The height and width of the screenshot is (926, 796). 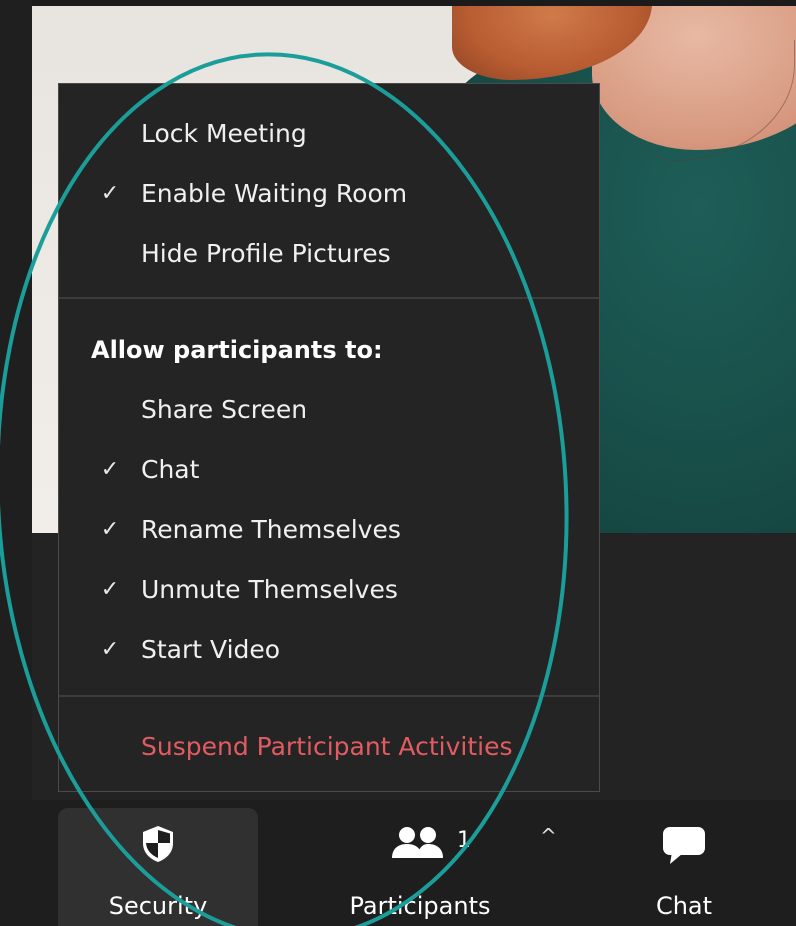 What do you see at coordinates (329, 133) in the screenshot?
I see `menu-item-lock-meeting: Lock Meeting` at bounding box center [329, 133].